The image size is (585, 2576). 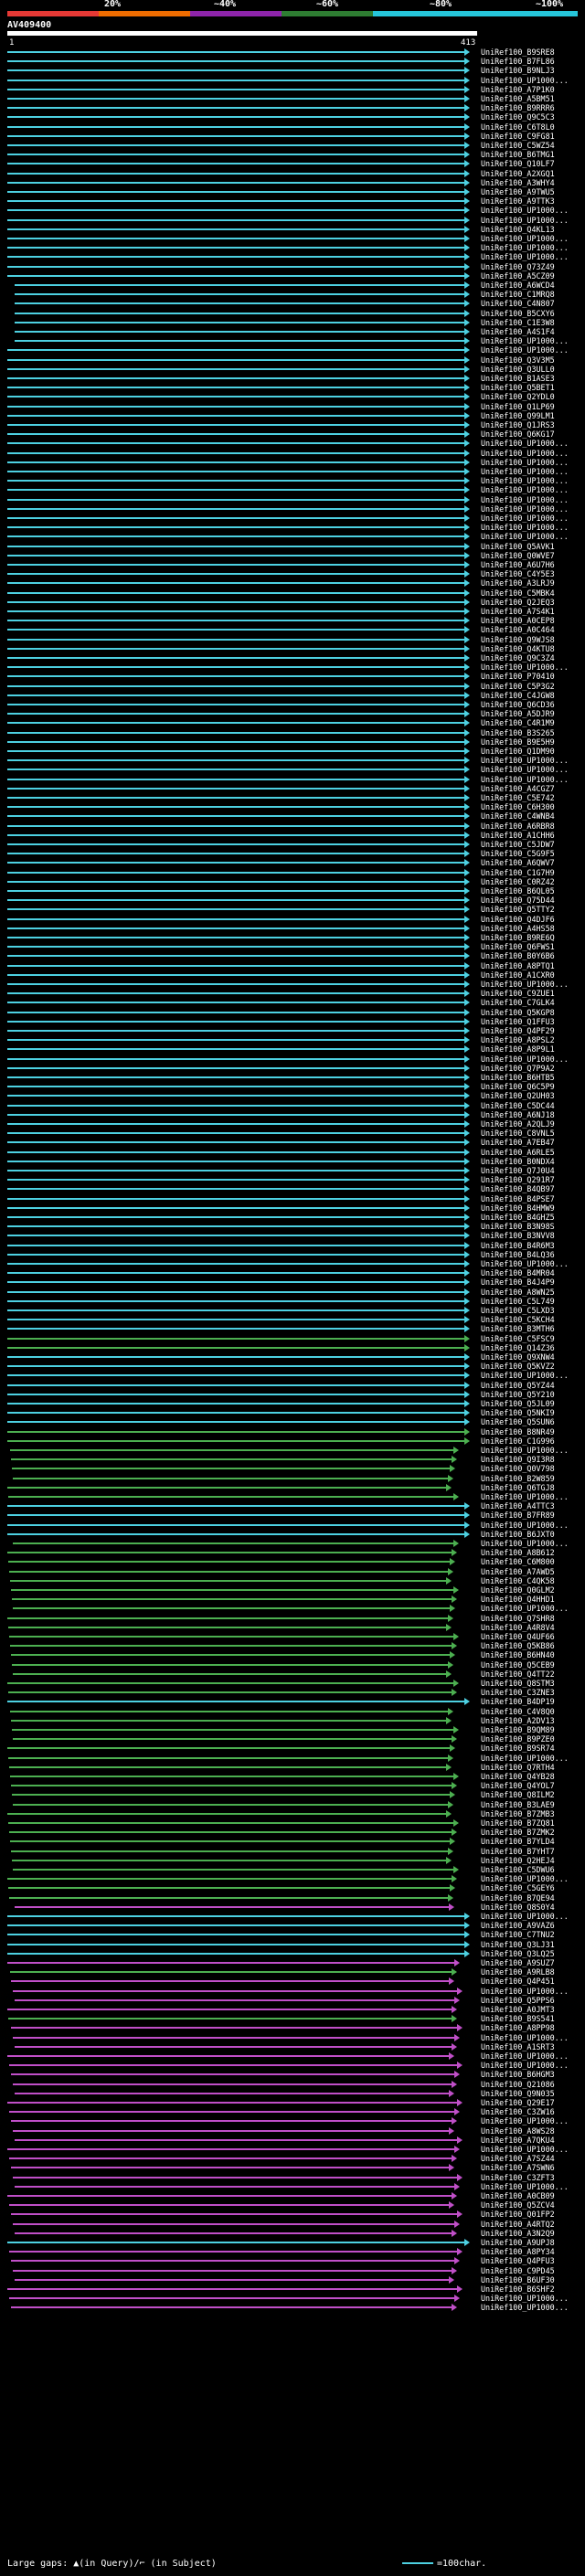 What do you see at coordinates (293, 1654) in the screenshot?
I see `hit-row: UniRef100_B6HN40` at bounding box center [293, 1654].